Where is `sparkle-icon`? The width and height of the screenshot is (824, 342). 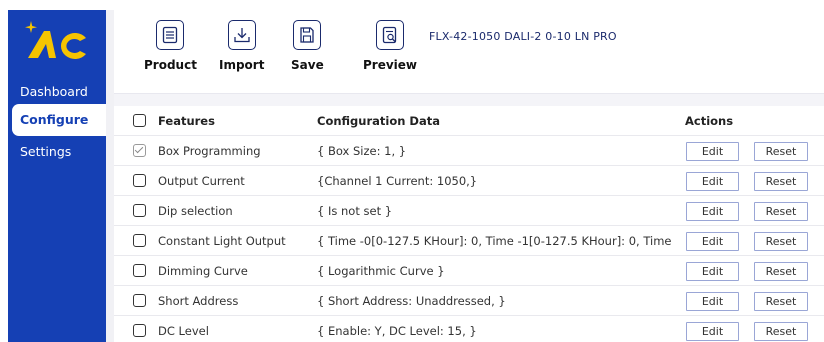
sparkle-icon is located at coordinates (31, 27).